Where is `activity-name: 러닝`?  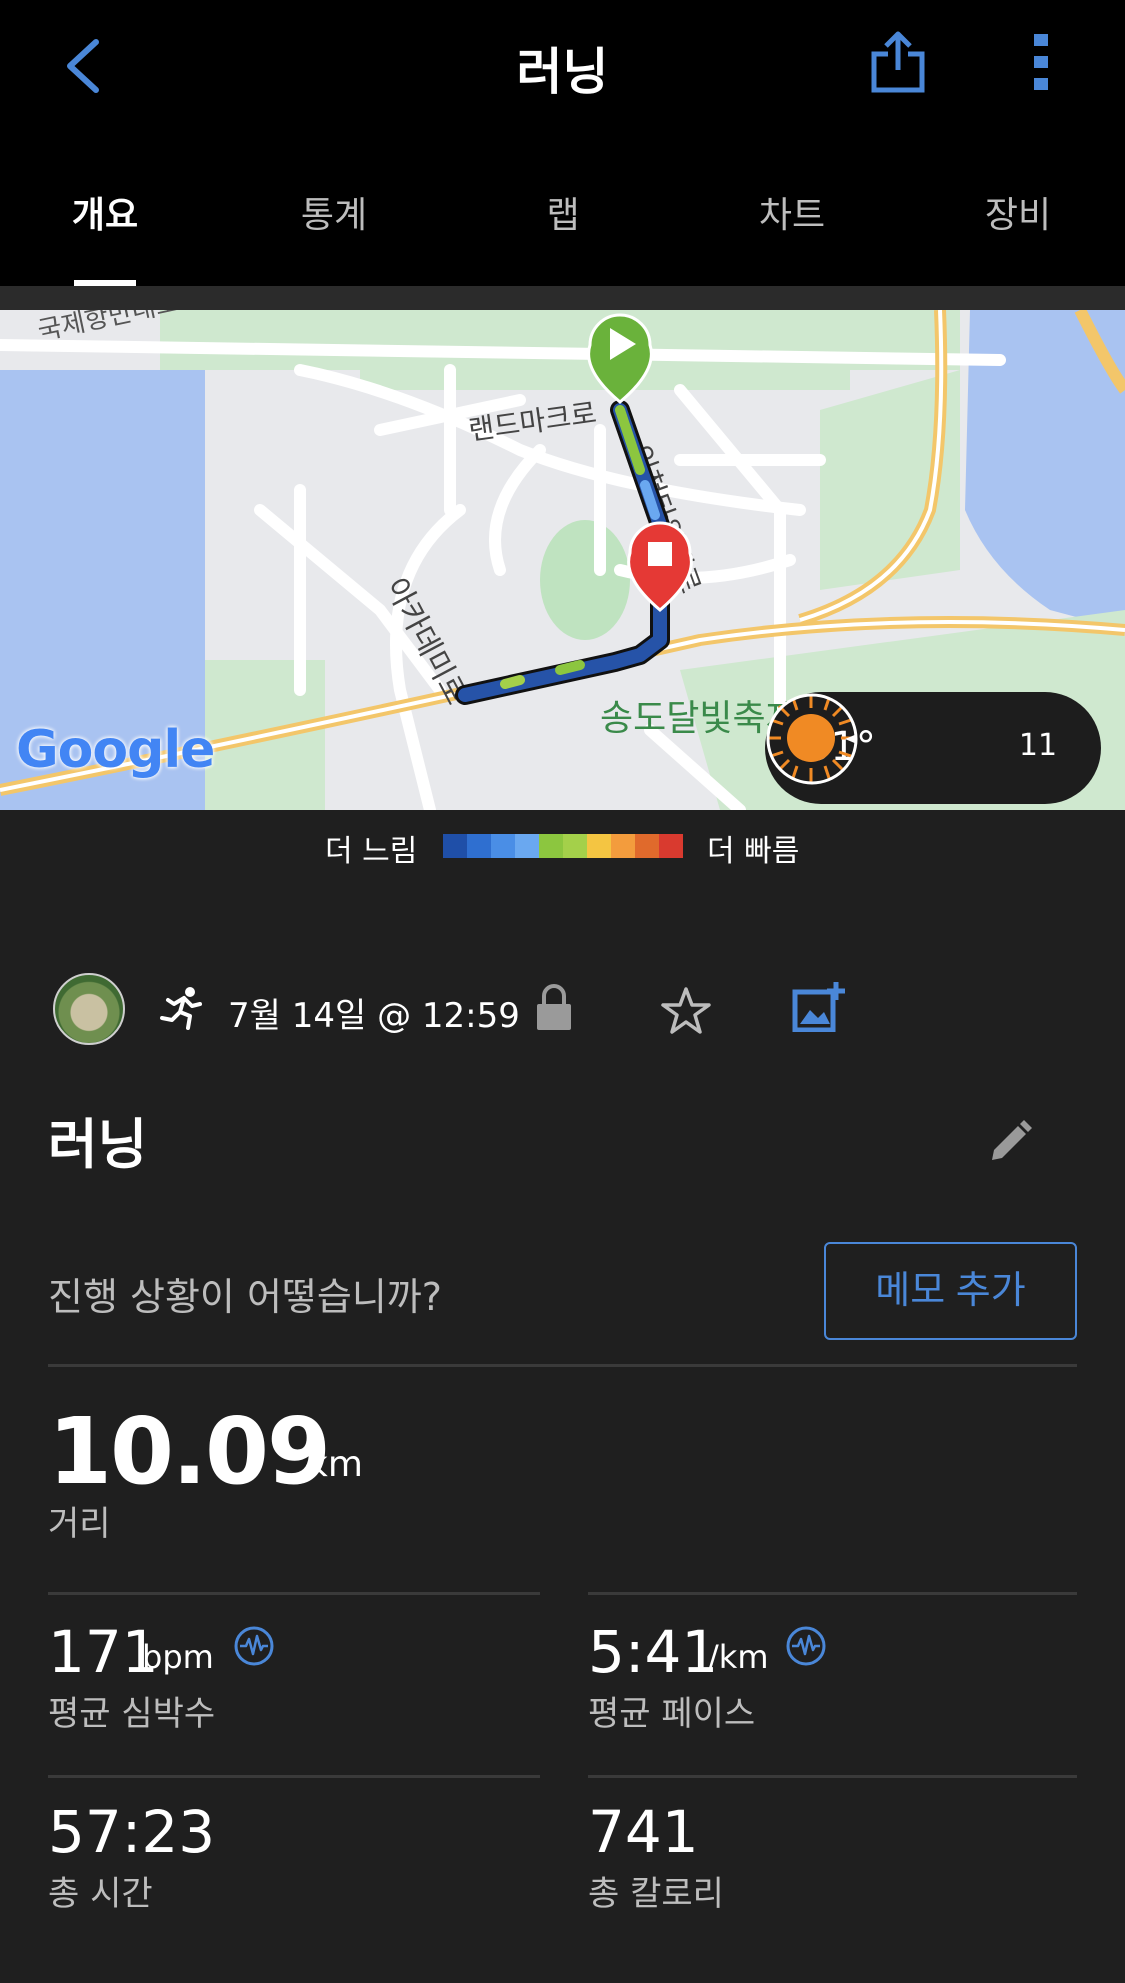 activity-name: 러닝 is located at coordinates (98, 1144).